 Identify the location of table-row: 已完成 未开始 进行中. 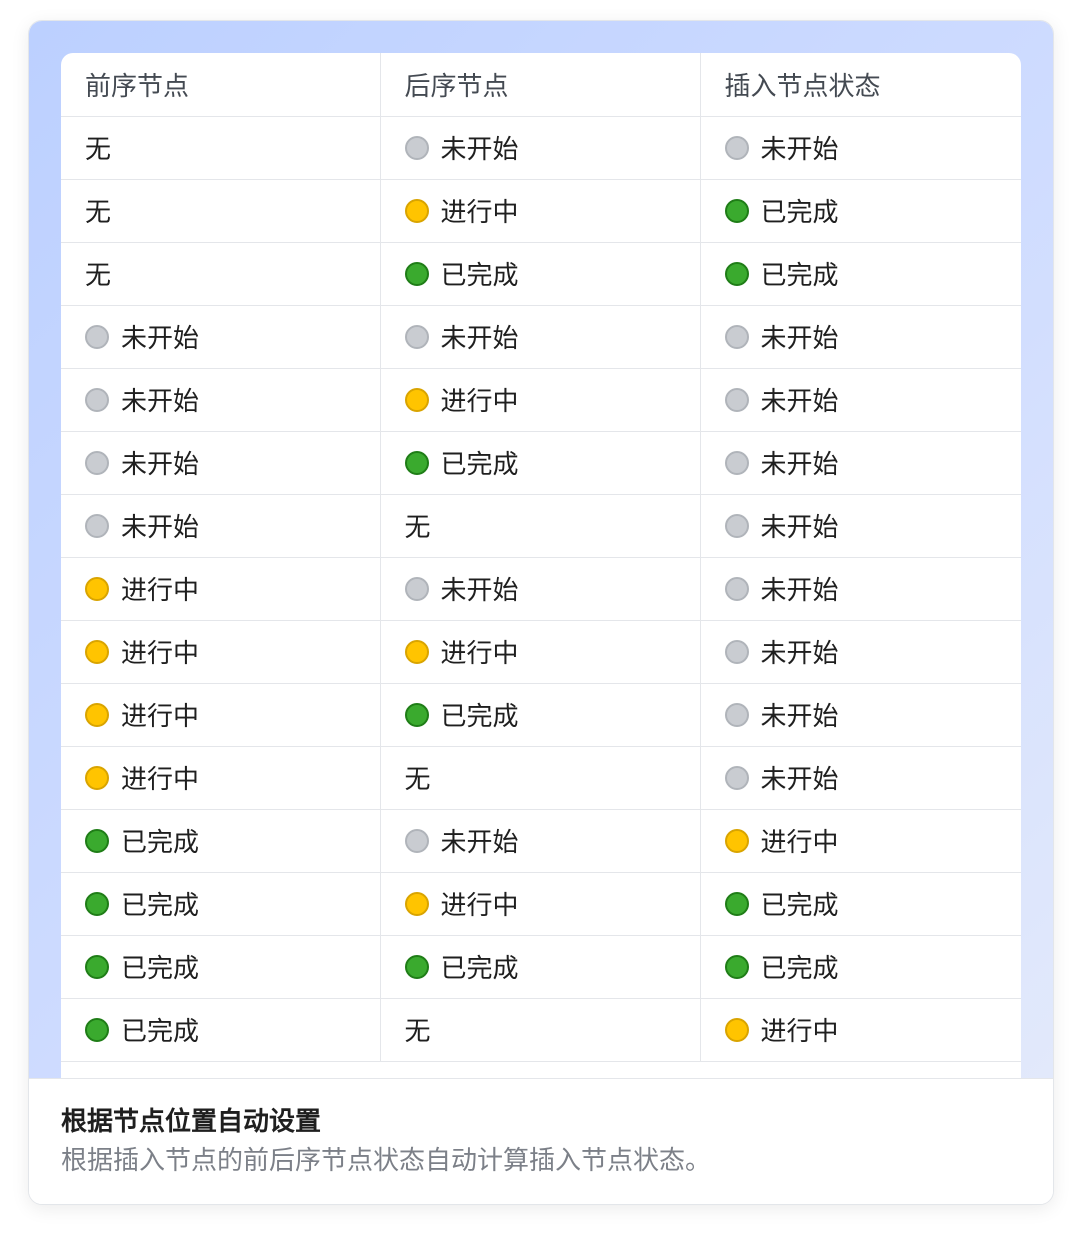
(541, 841).